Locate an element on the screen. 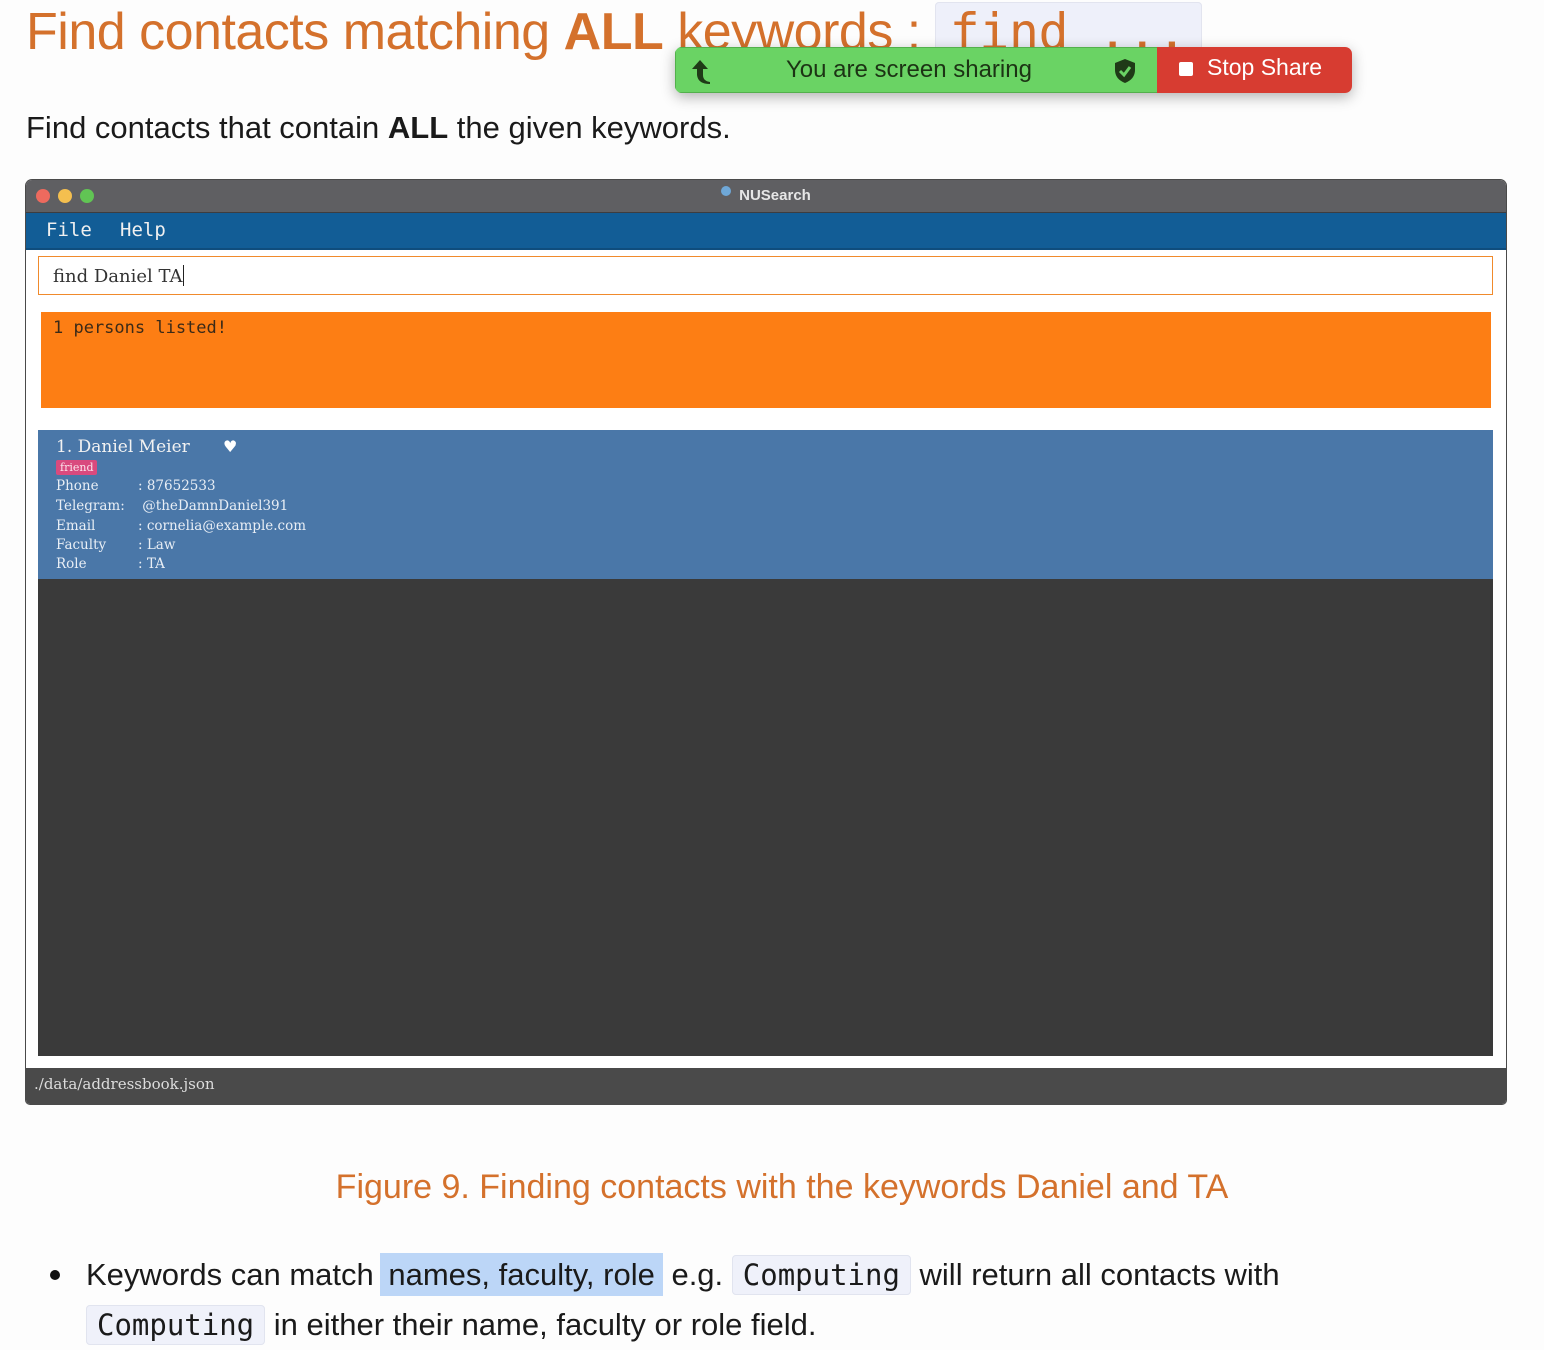 The height and width of the screenshot is (1350, 1544). stop-share-button: Stop Share is located at coordinates (1254, 70).